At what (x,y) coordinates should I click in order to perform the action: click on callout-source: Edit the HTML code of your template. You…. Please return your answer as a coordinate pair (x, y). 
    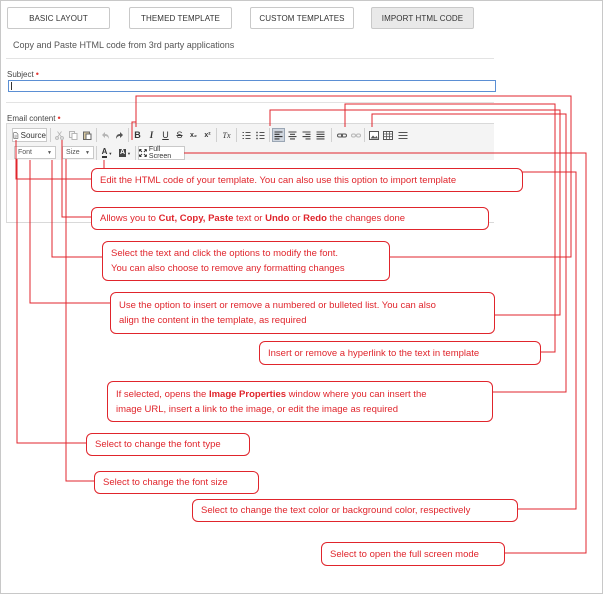
    Looking at the image, I should click on (307, 180).